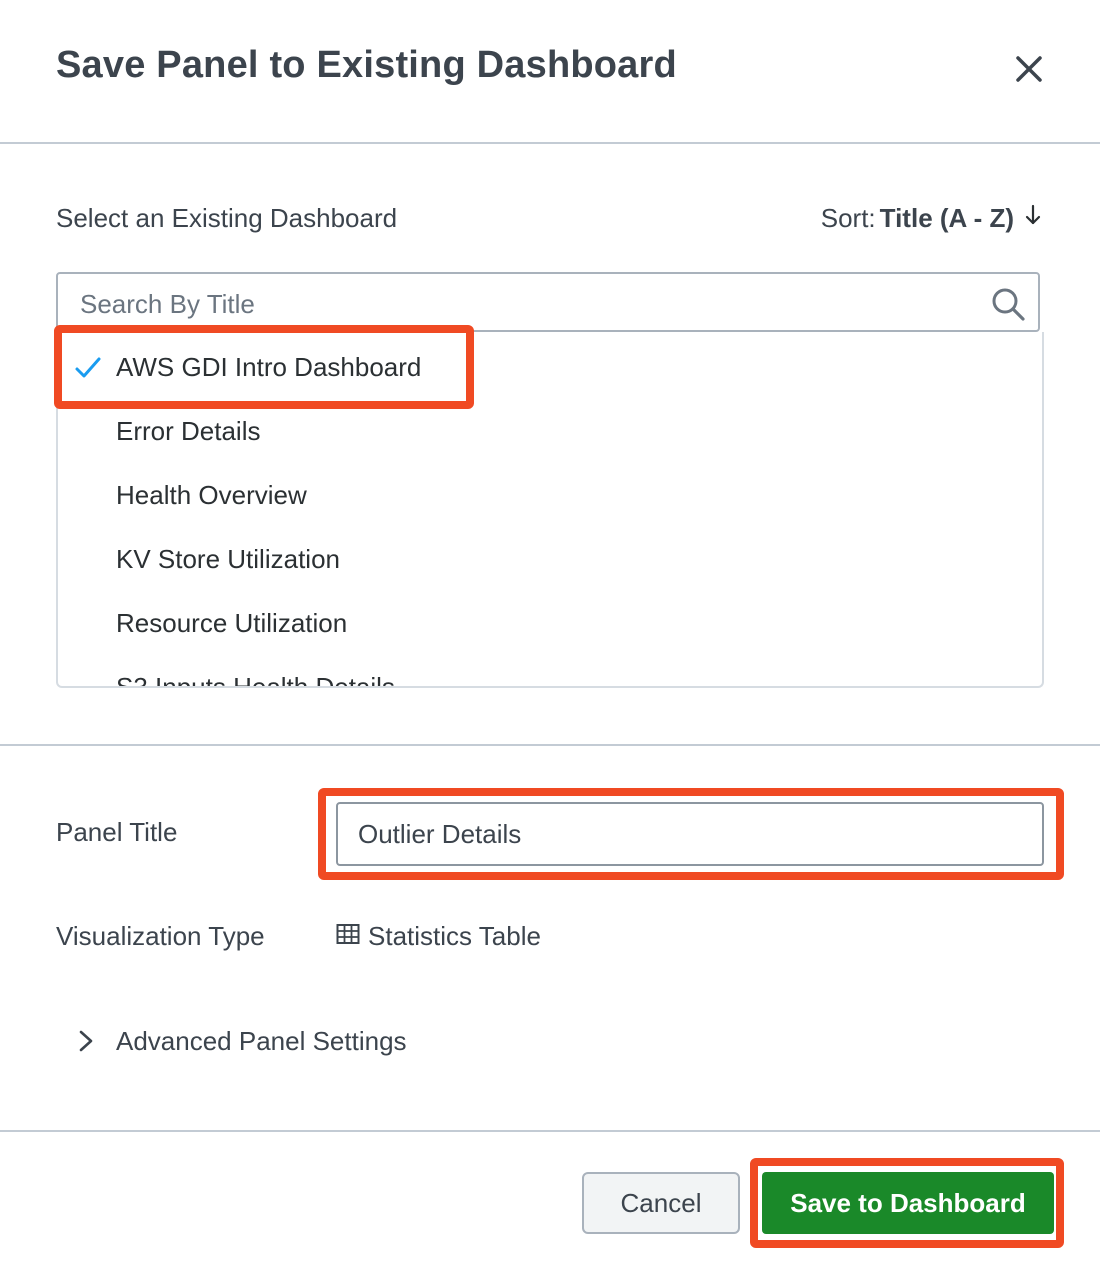 The width and height of the screenshot is (1100, 1274). I want to click on dialog-header: Save Panel to Existing Dashboard, so click(550, 72).